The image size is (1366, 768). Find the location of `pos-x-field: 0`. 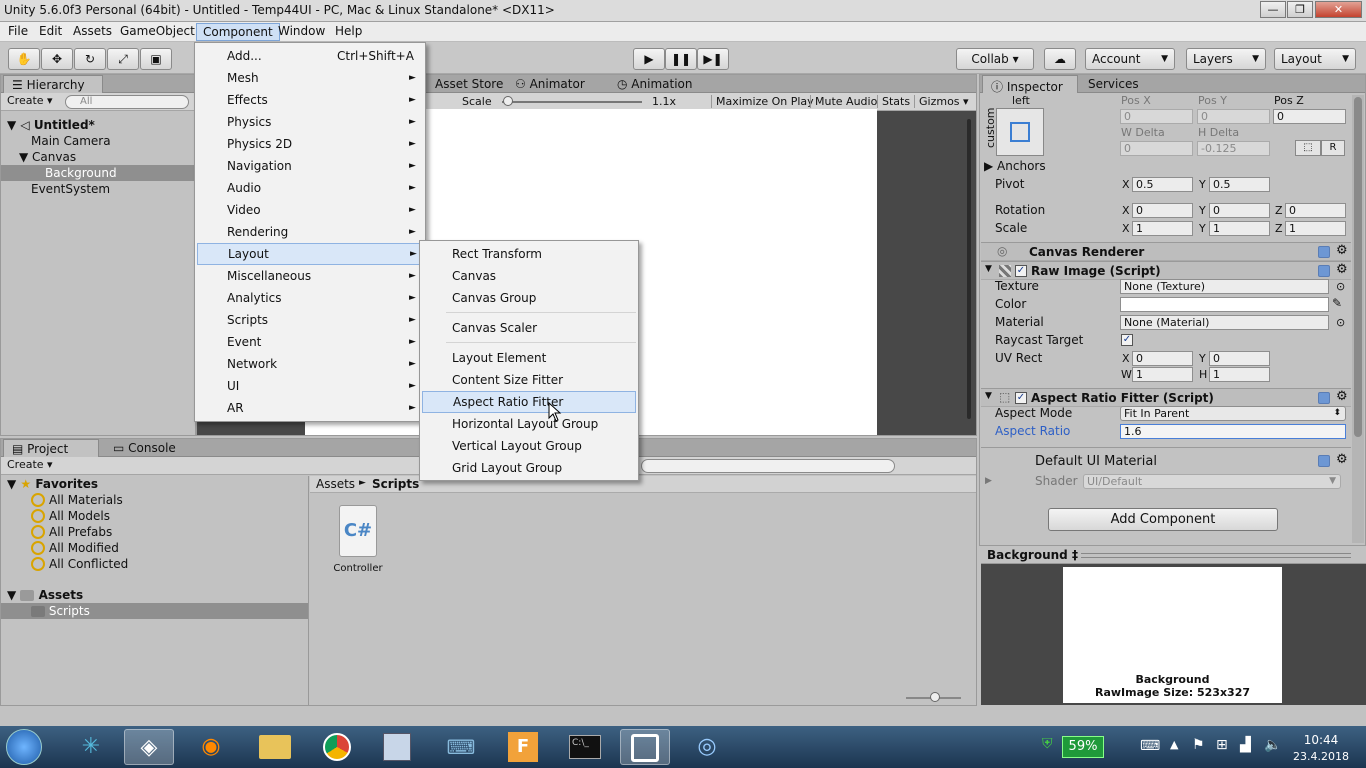

pos-x-field: 0 is located at coordinates (1156, 116).